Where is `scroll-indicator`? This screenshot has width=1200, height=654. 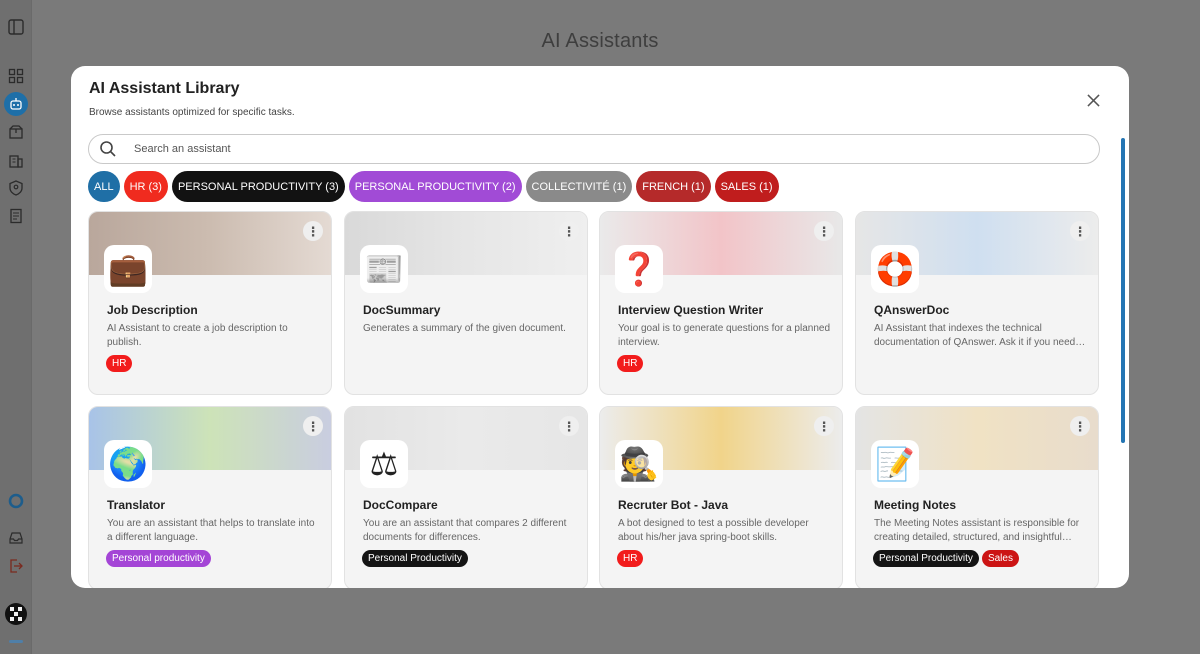
scroll-indicator is located at coordinates (16, 641).